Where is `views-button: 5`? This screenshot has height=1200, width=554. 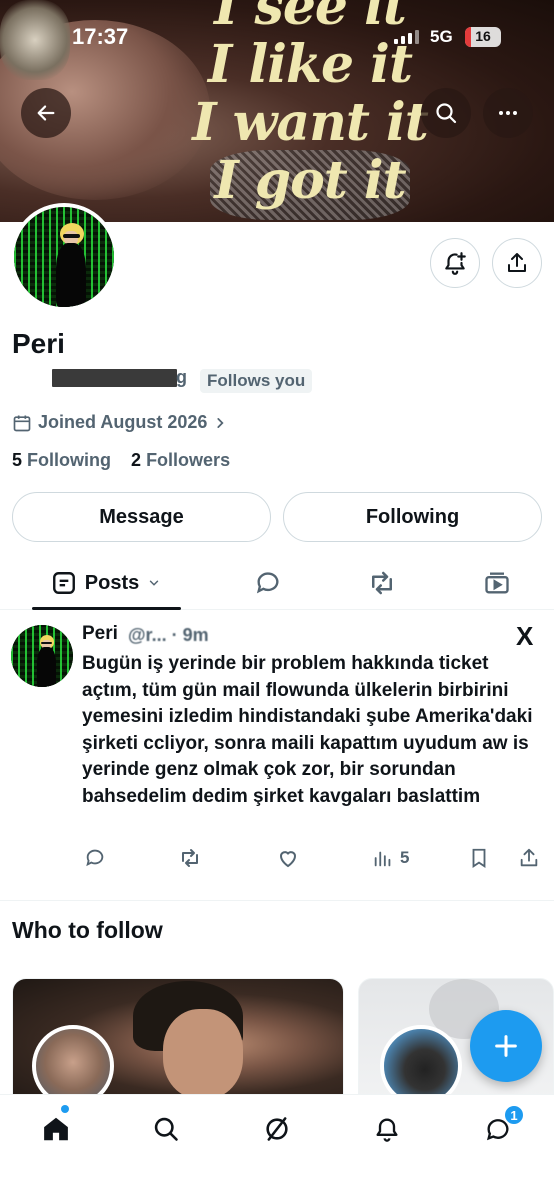 views-button: 5 is located at coordinates (390, 858).